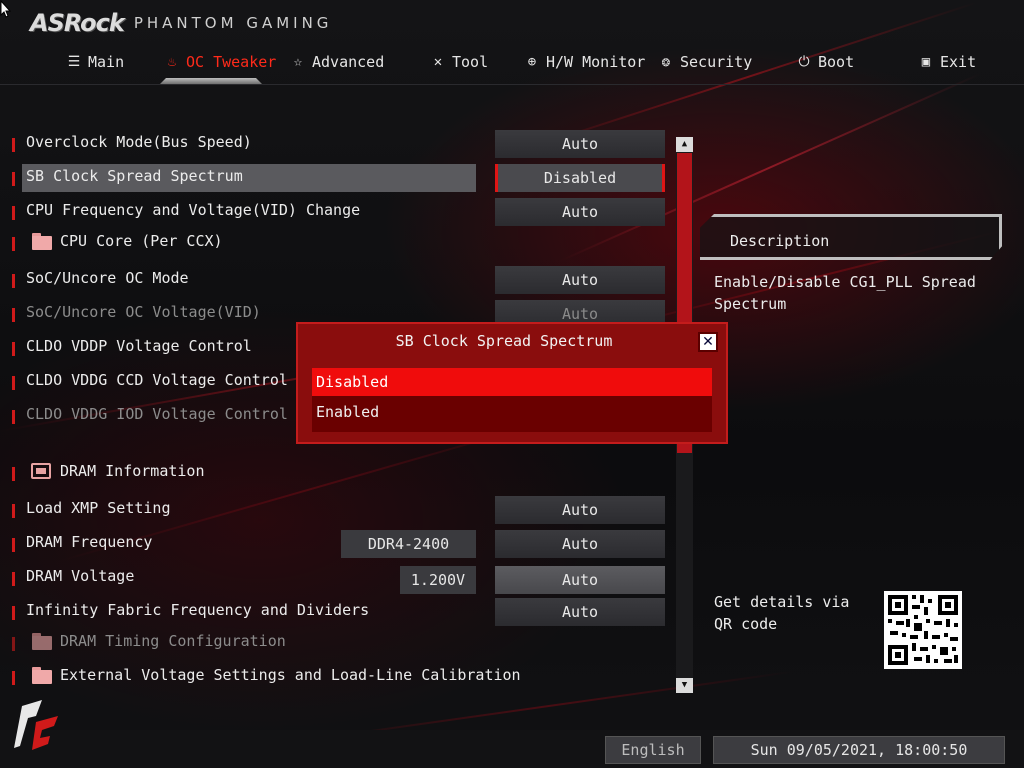 The height and width of the screenshot is (768, 1024). I want to click on dram-voltage-value: Auto, so click(580, 580).